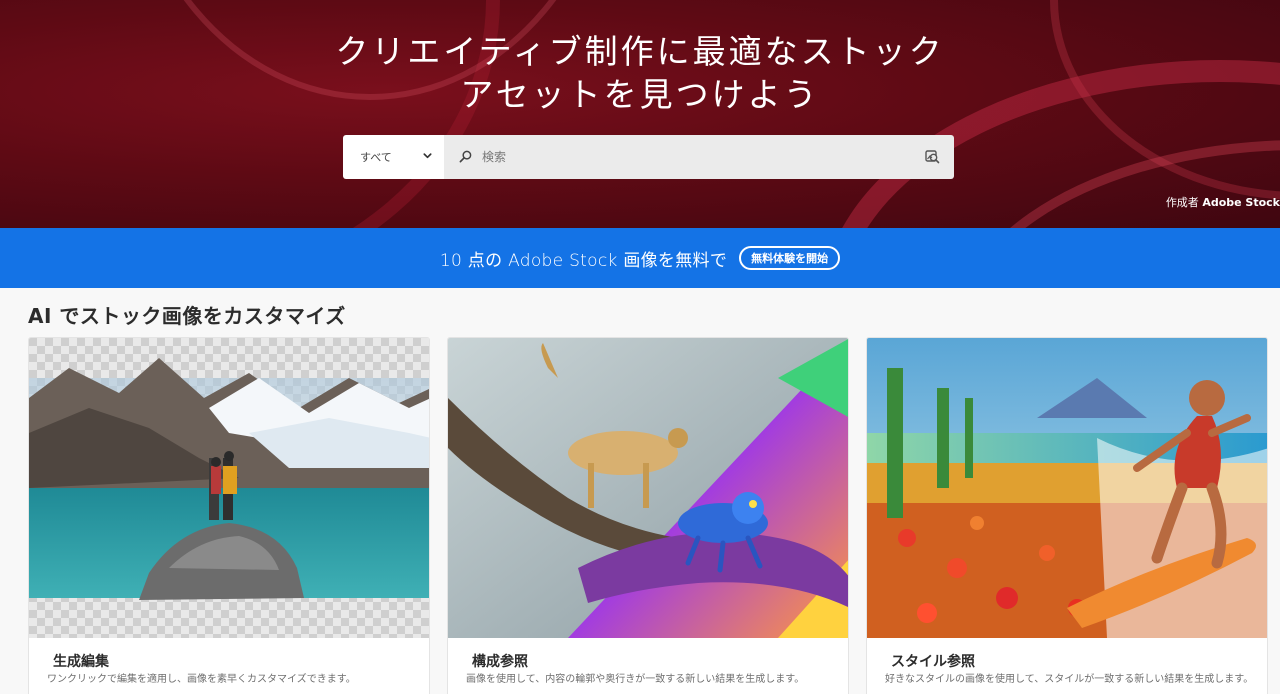 The image size is (1280, 694). What do you see at coordinates (583, 260) in the screenshot?
I see `free-trial-text: 10 点の Adobe Stock 画像を無料で` at bounding box center [583, 260].